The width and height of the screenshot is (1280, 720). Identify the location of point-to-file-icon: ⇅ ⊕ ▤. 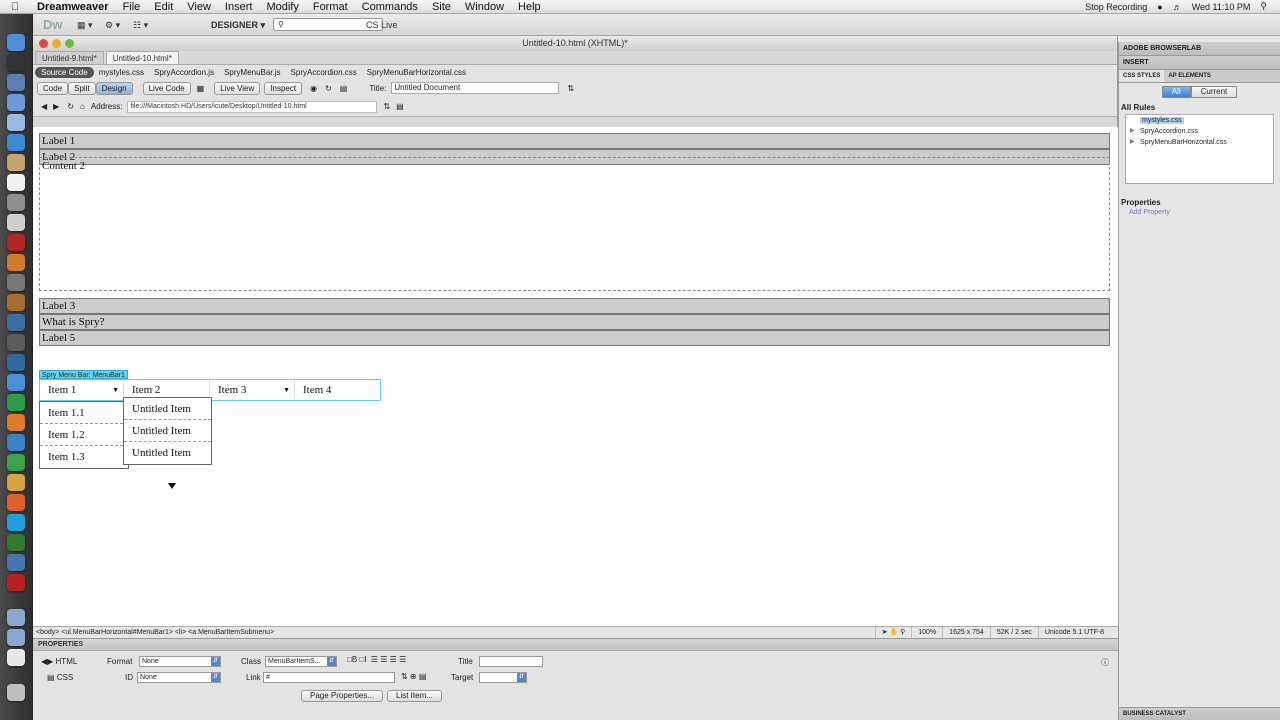
(413, 676).